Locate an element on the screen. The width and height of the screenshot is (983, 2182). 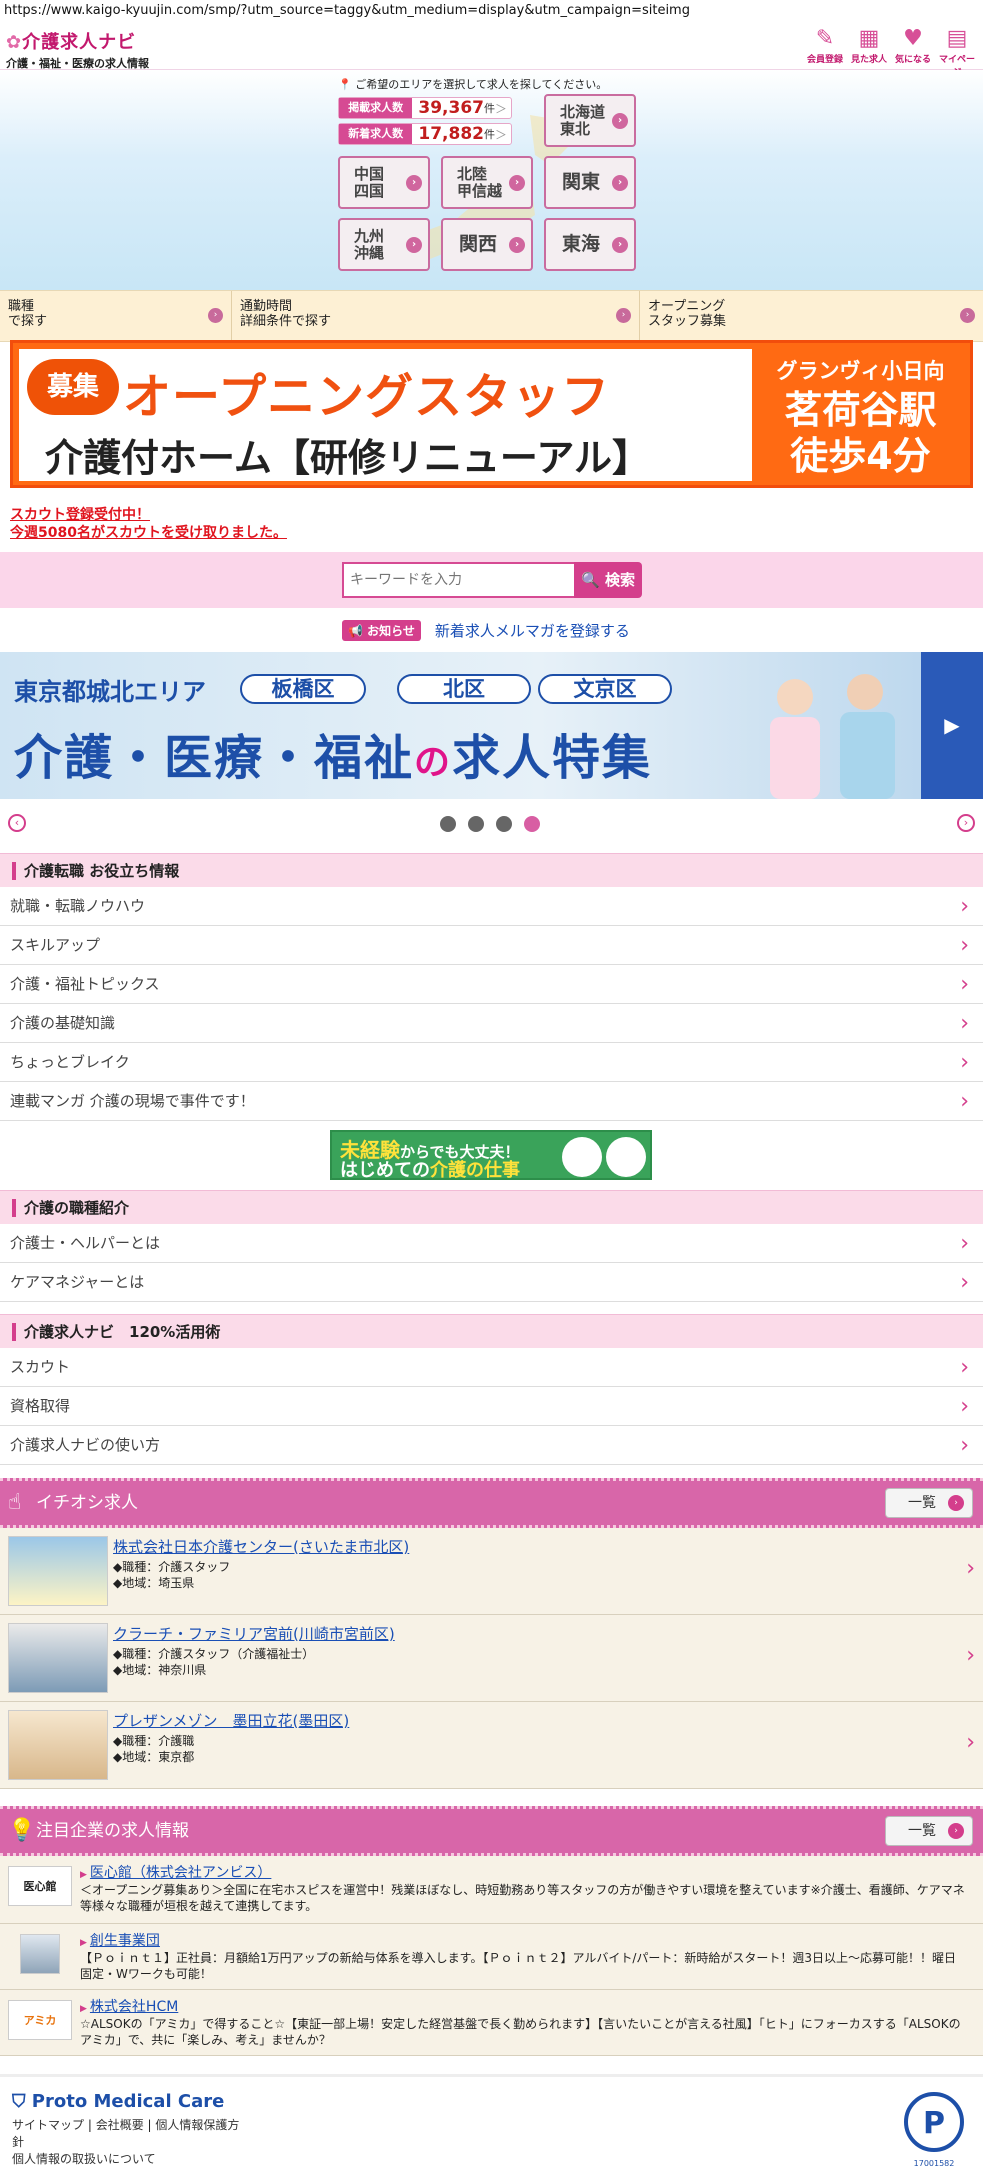
carousel-next-button: ▶ is located at coordinates (952, 725).